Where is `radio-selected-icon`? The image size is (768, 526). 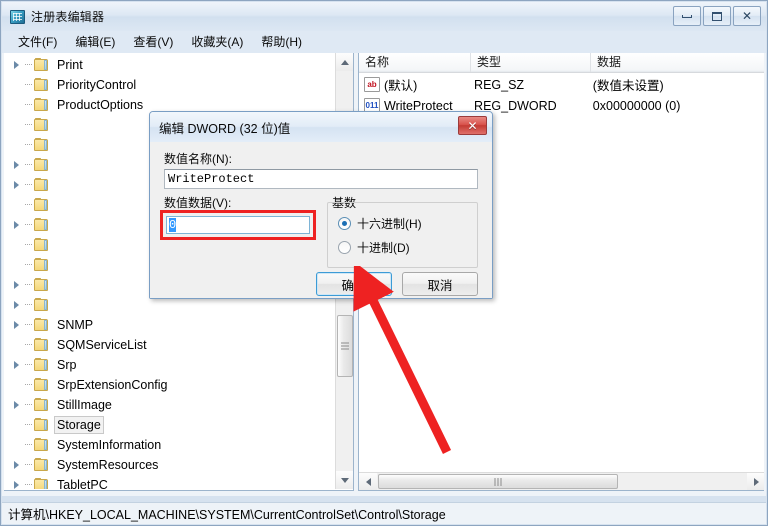 radio-selected-icon is located at coordinates (344, 223).